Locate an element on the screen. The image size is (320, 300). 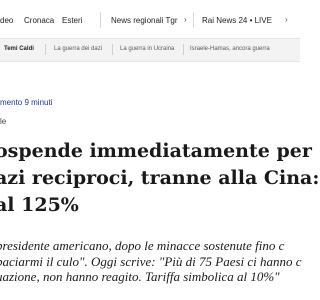
nav-item-rainews24-live: Rai News 24 • LIVE is located at coordinates (237, 20).